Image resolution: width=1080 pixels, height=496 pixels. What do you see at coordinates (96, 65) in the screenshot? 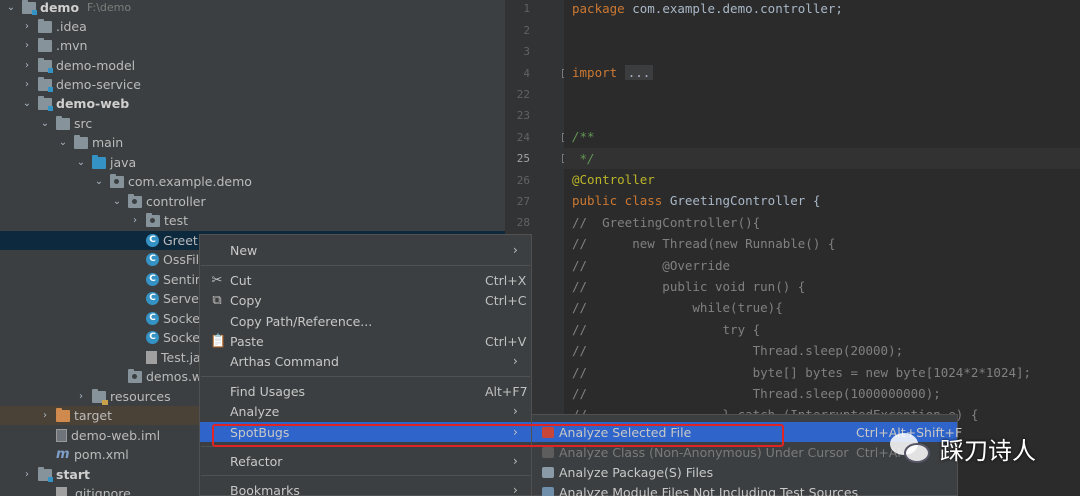
I see `tree-label: demo-model` at bounding box center [96, 65].